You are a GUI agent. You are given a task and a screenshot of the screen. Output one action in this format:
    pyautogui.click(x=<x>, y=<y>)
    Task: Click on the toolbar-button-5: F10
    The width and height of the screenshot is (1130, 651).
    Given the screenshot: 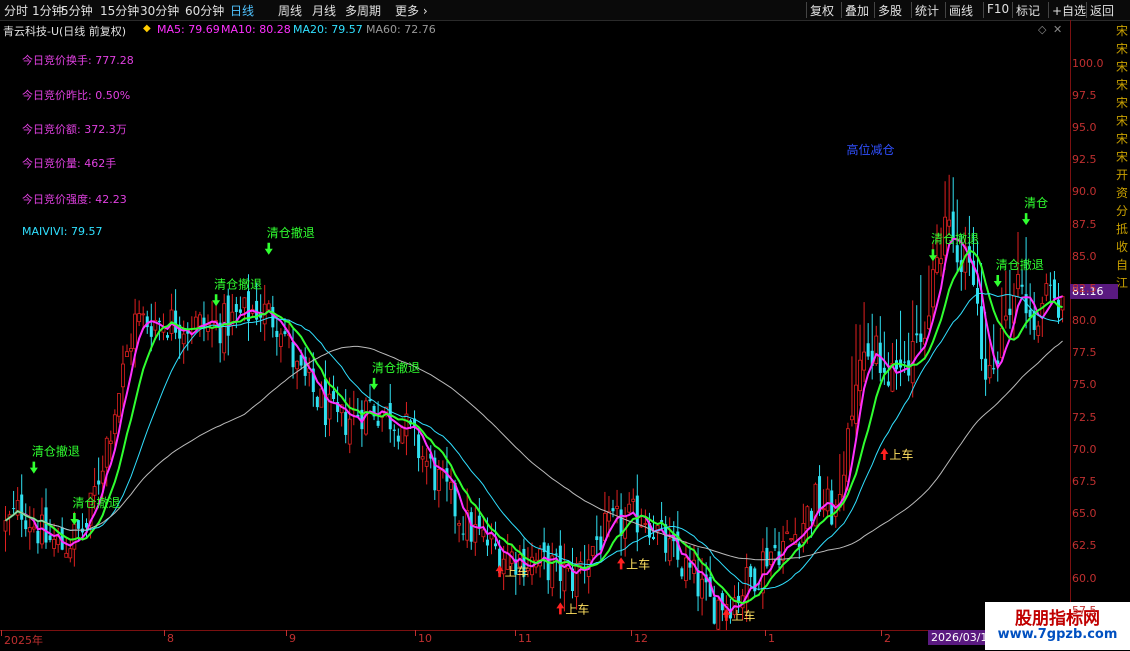 What is the action you would take?
    pyautogui.click(x=998, y=9)
    